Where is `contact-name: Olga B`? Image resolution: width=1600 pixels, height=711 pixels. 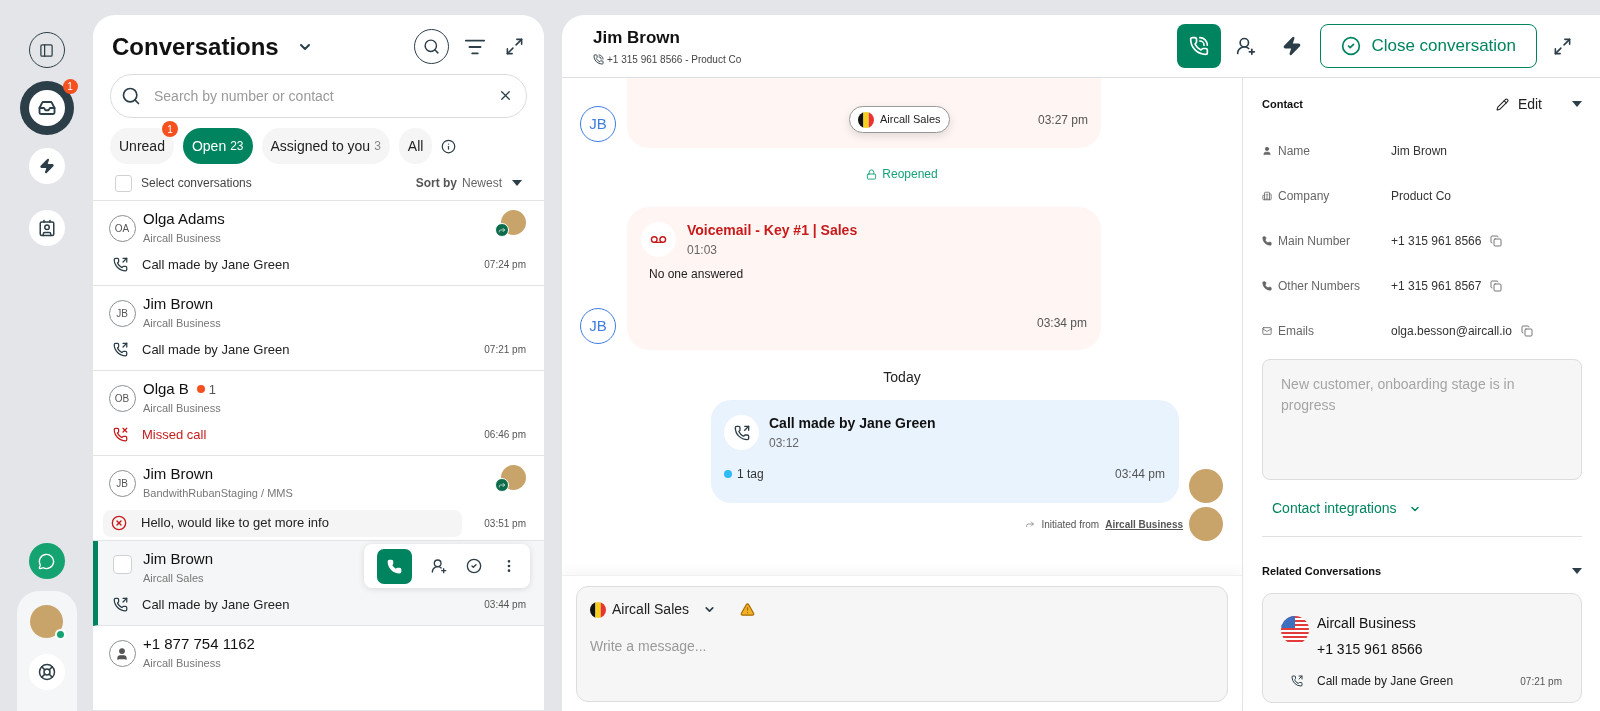
contact-name: Olga B is located at coordinates (166, 389).